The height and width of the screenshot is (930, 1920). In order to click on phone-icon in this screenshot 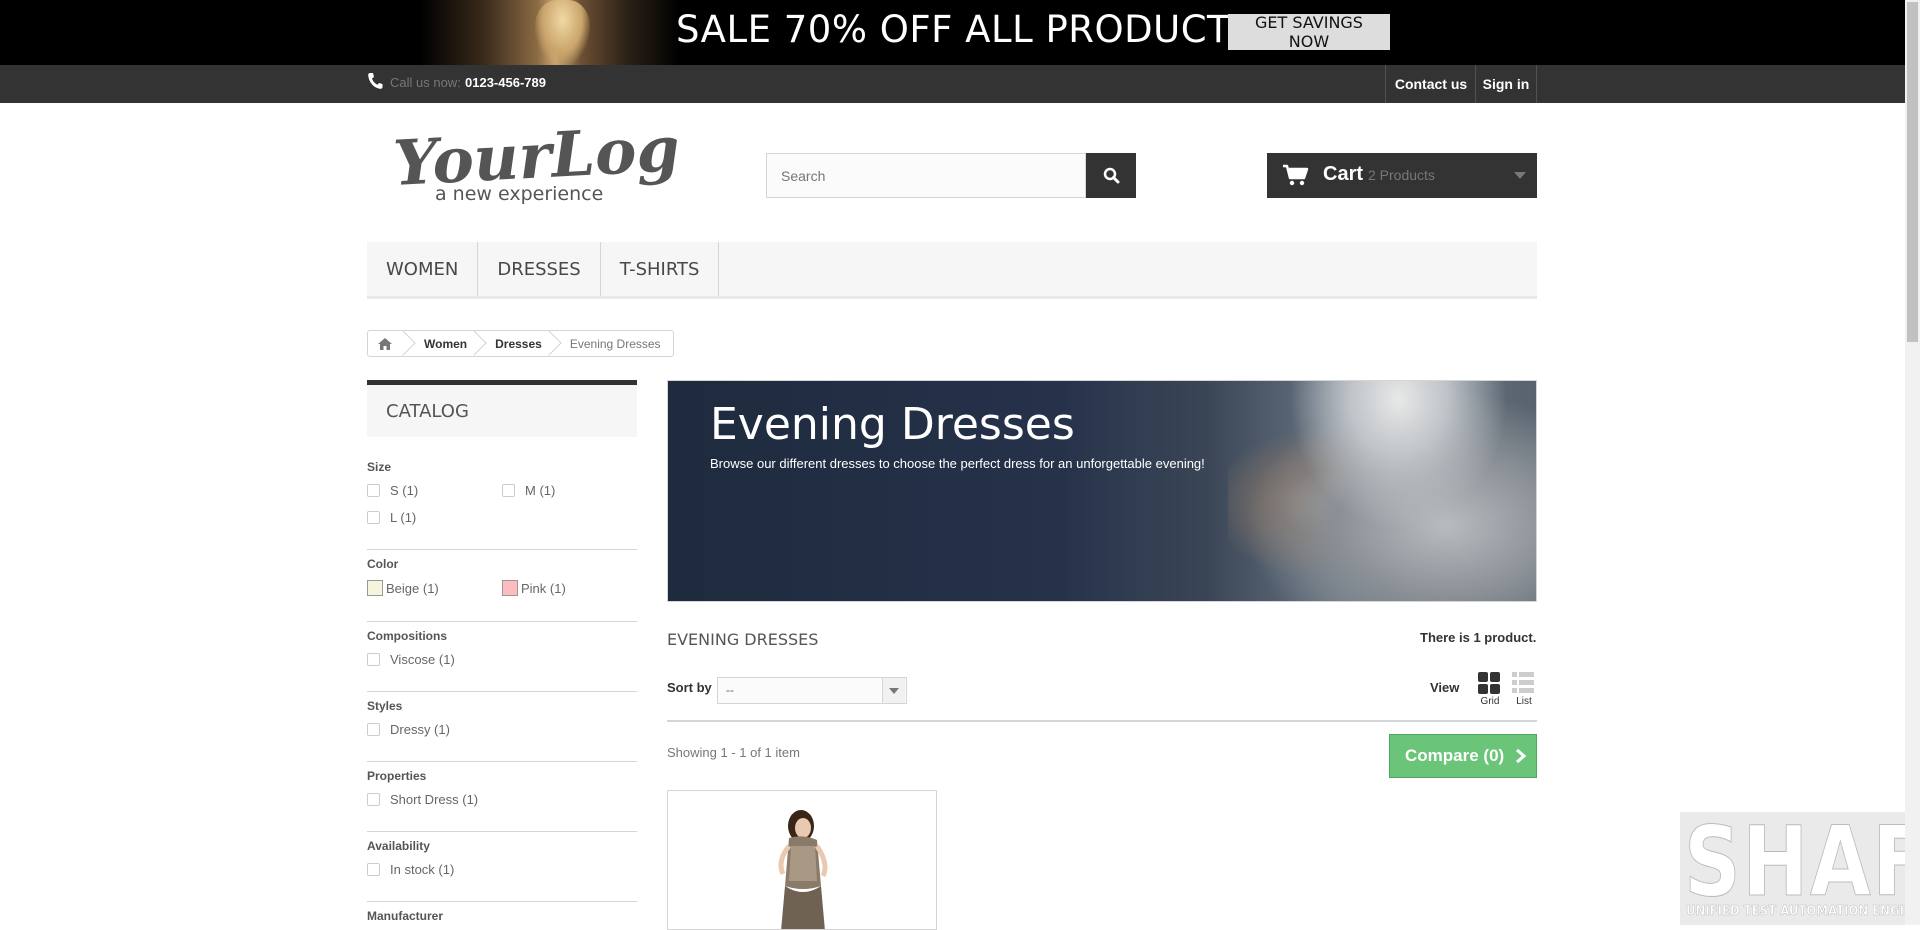, I will do `click(375, 81)`.